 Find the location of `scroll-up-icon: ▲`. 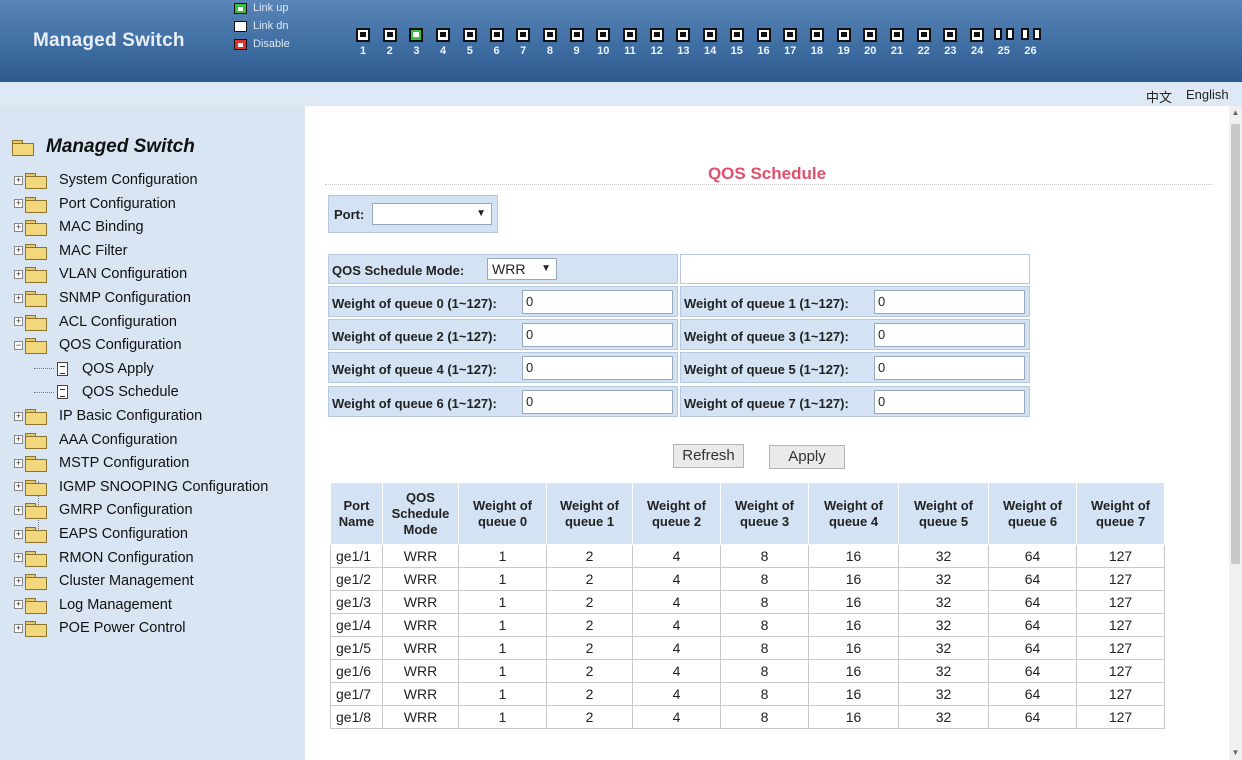

scroll-up-icon: ▲ is located at coordinates (1235, 113).